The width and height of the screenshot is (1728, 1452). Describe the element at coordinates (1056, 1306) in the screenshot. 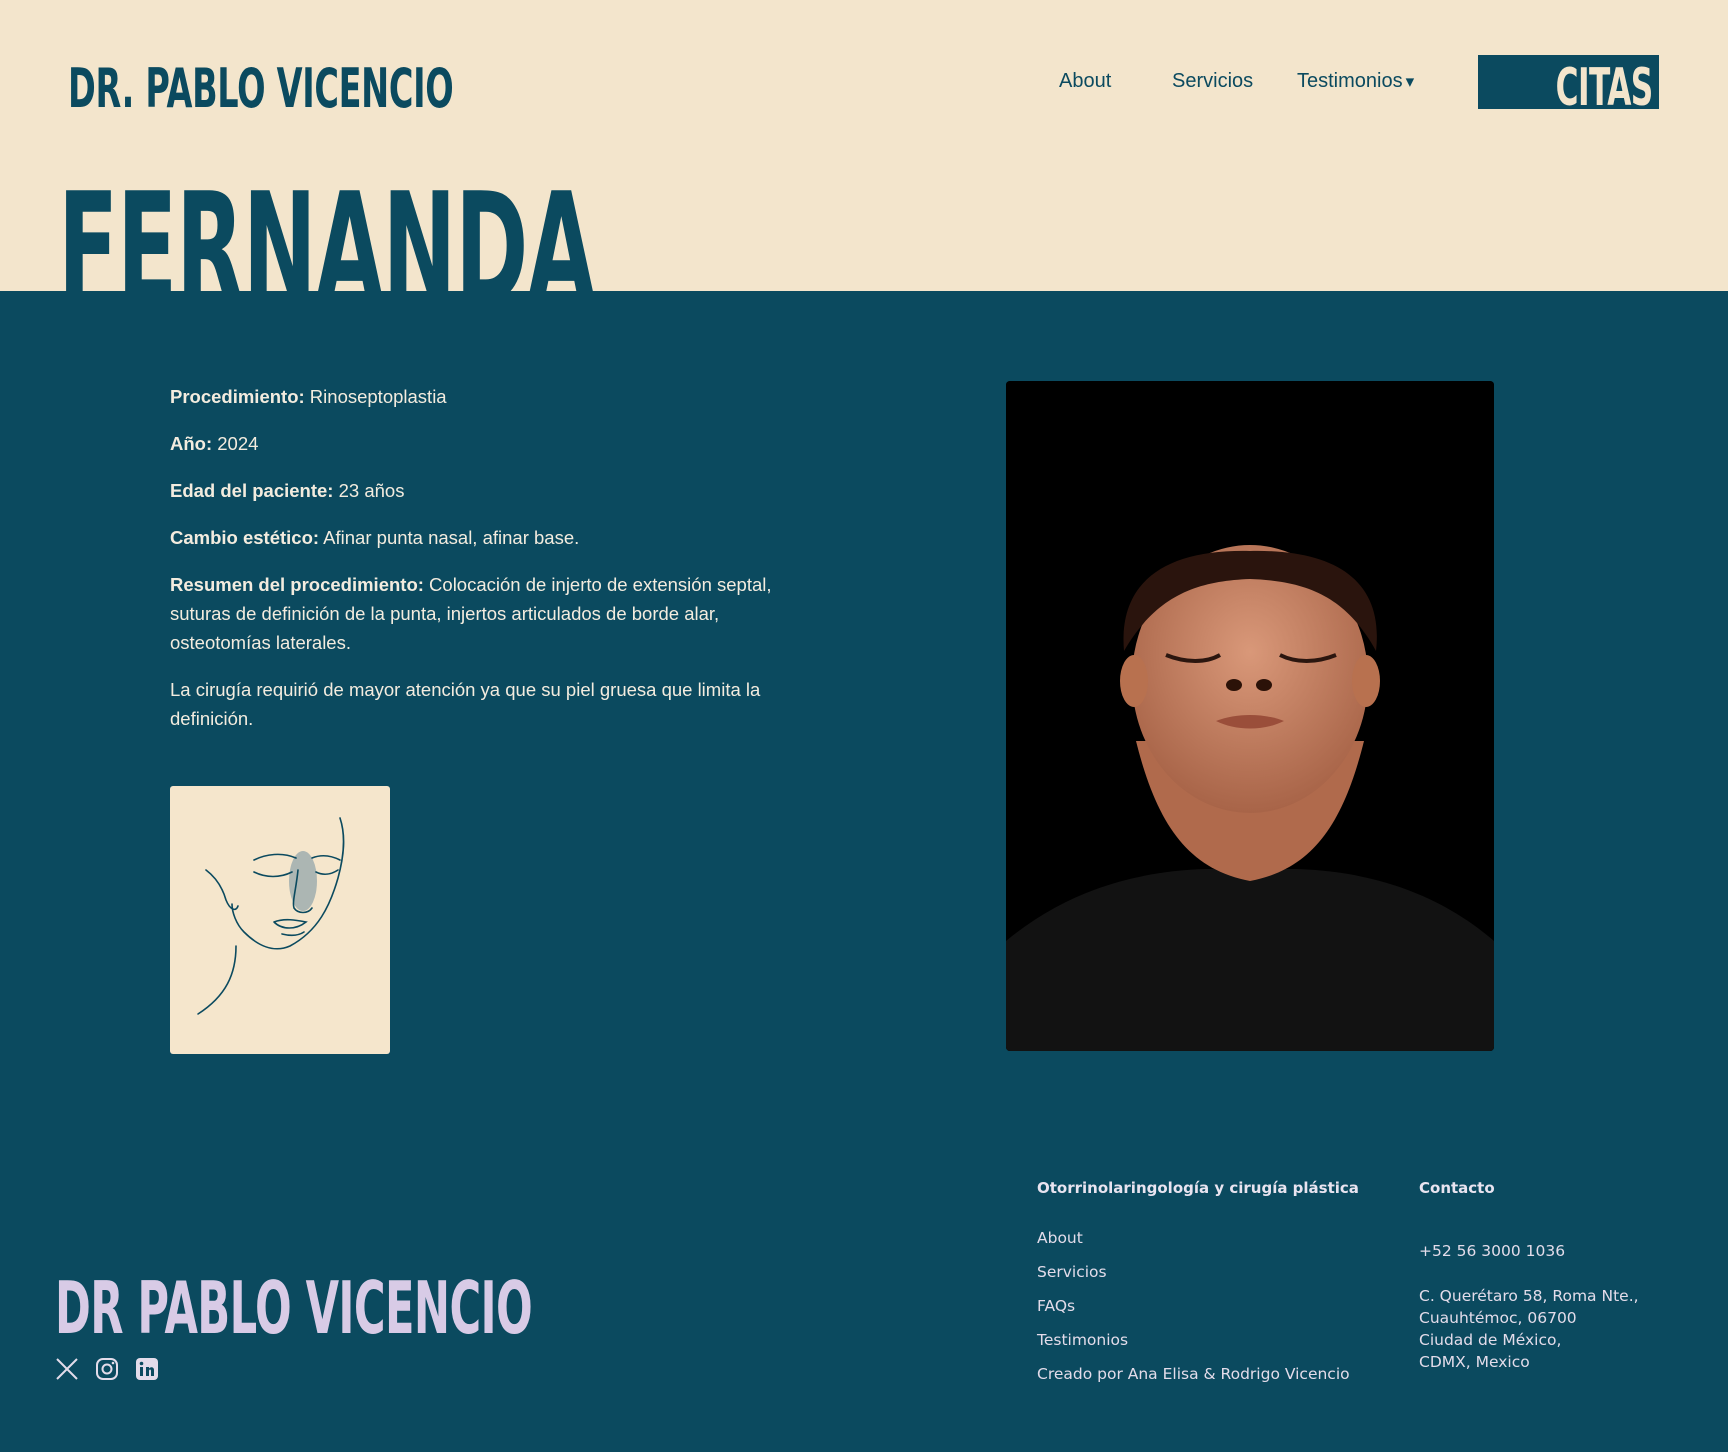

I see `footer-link-faqs: FAQs` at that location.